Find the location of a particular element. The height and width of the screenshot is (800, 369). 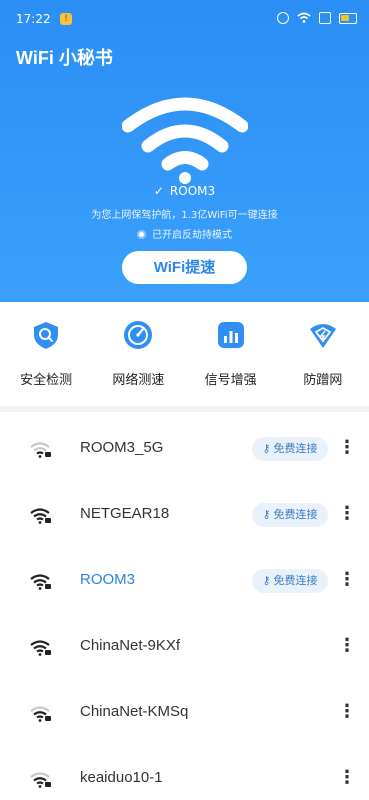

tool-signal-boost: 信号增强 is located at coordinates (231, 354).